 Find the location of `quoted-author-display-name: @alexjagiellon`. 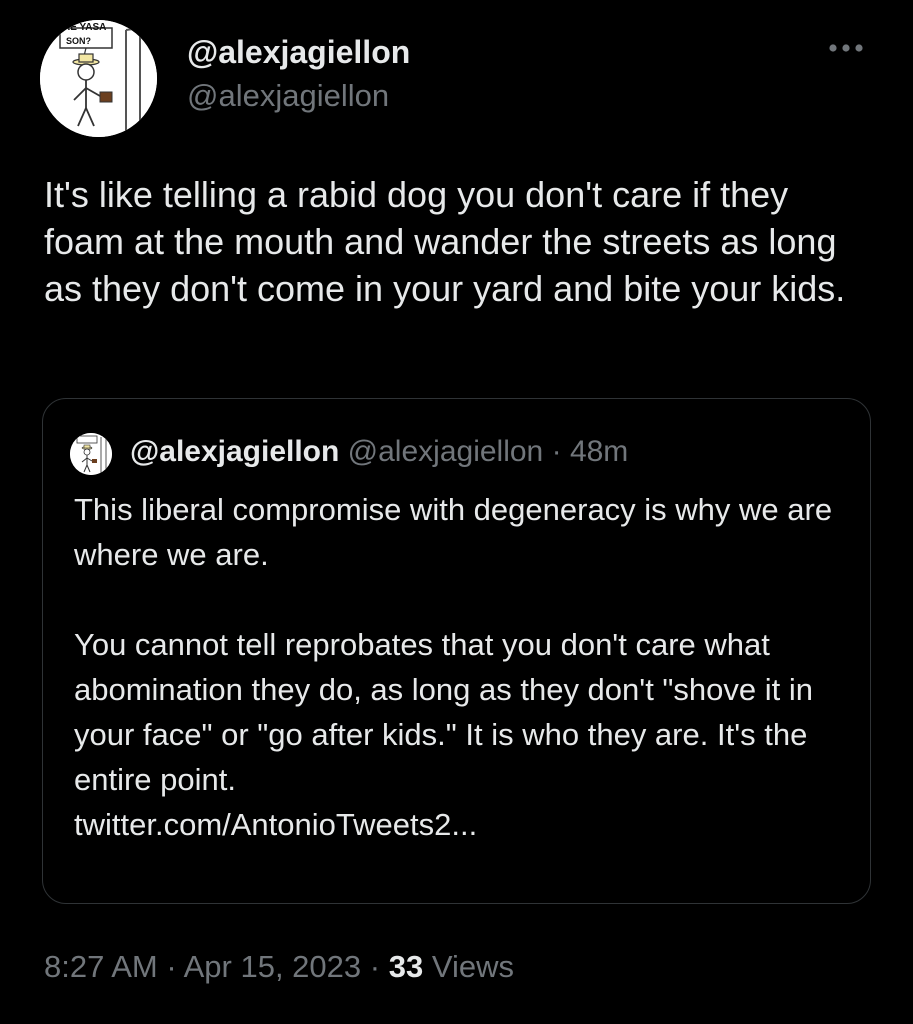

quoted-author-display-name: @alexjagiellon is located at coordinates (234, 451).